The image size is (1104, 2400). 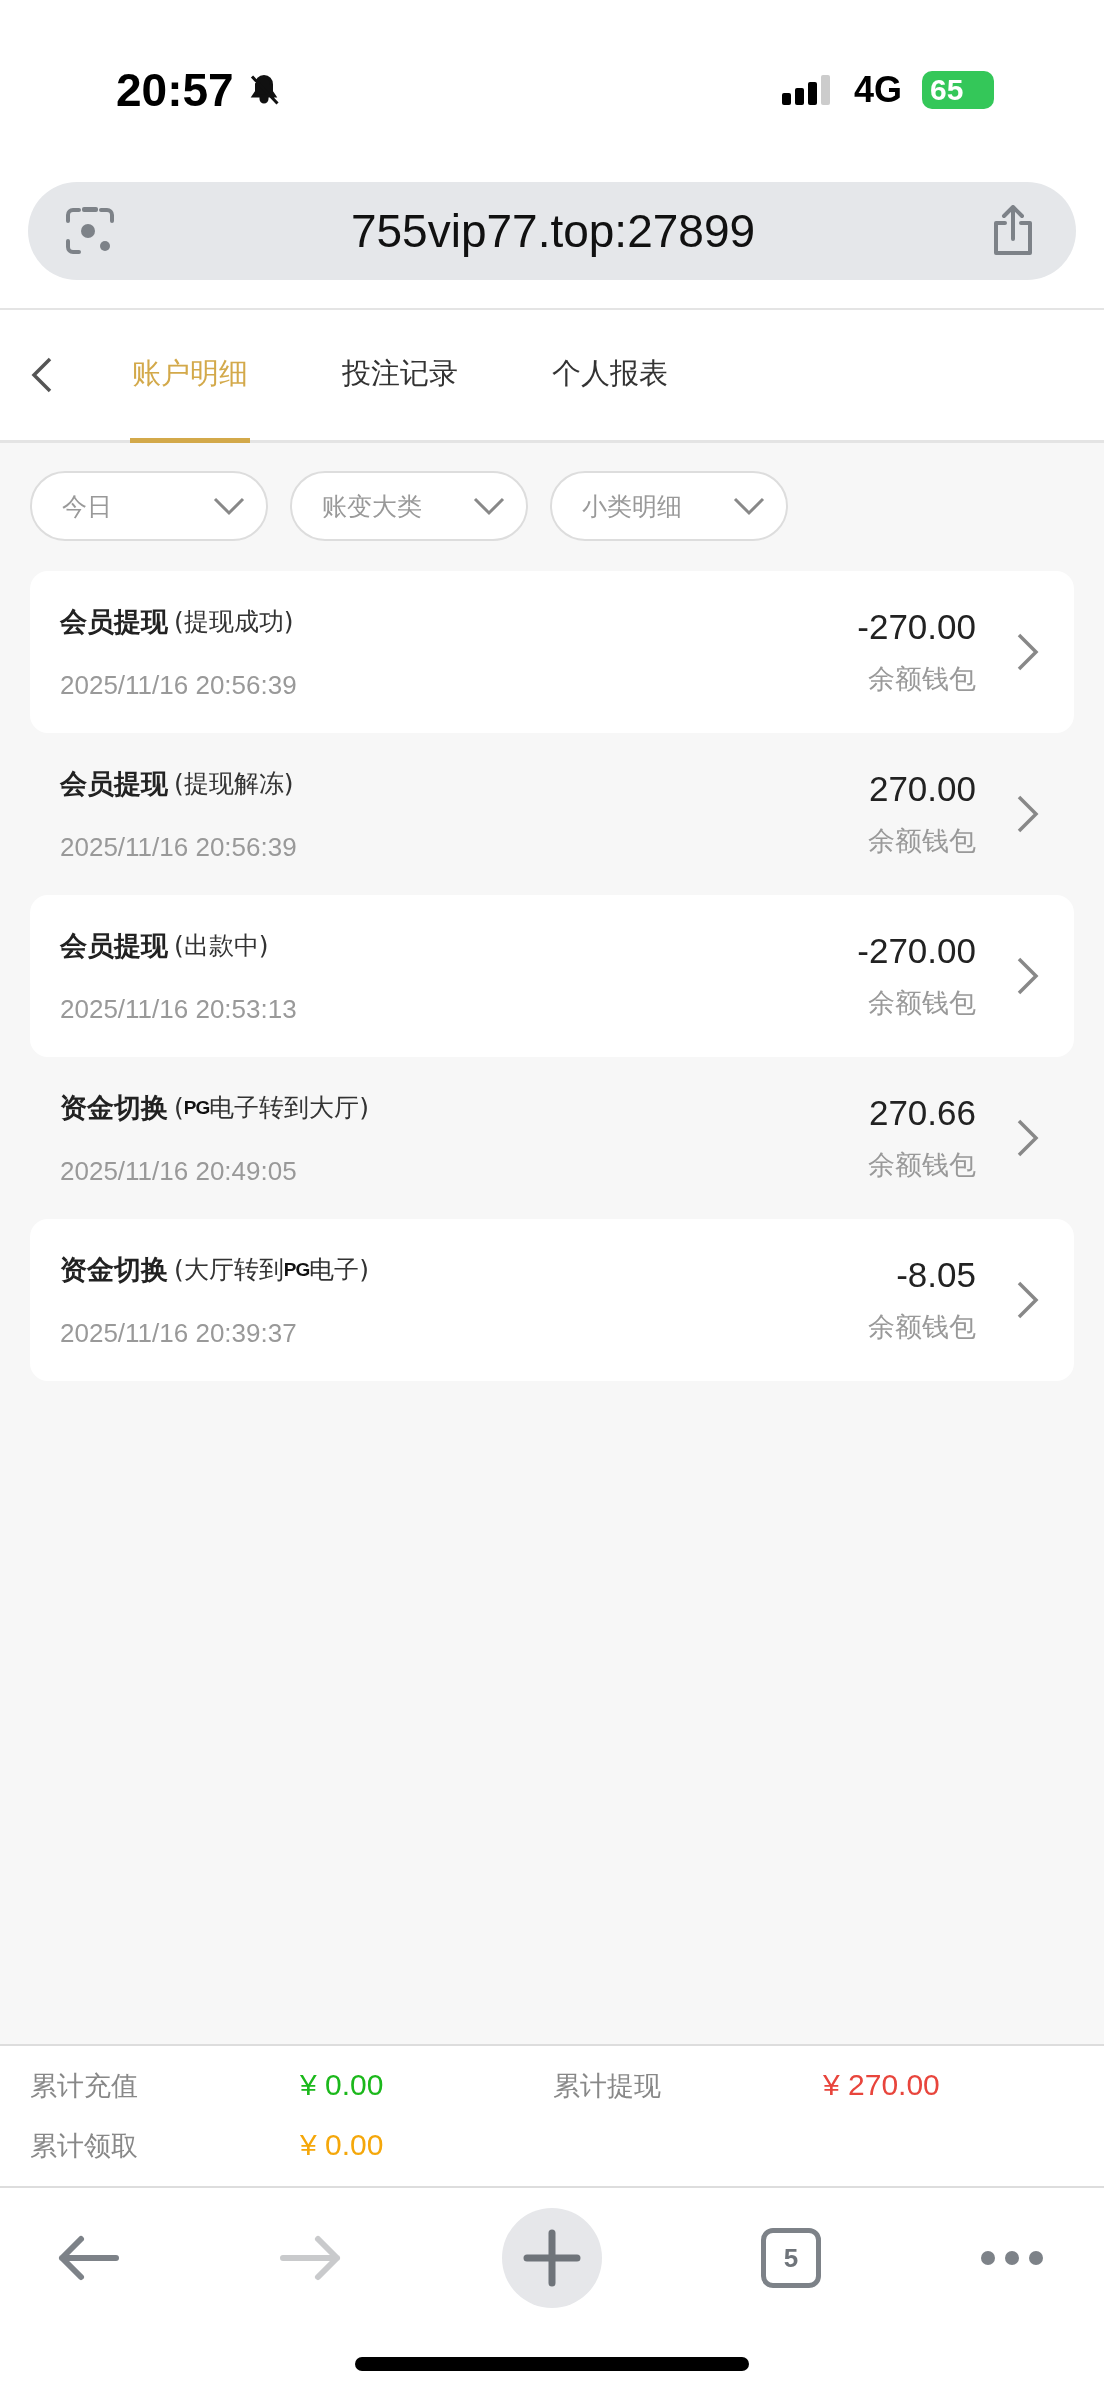 I want to click on tab: 投注记录, so click(x=400, y=376).